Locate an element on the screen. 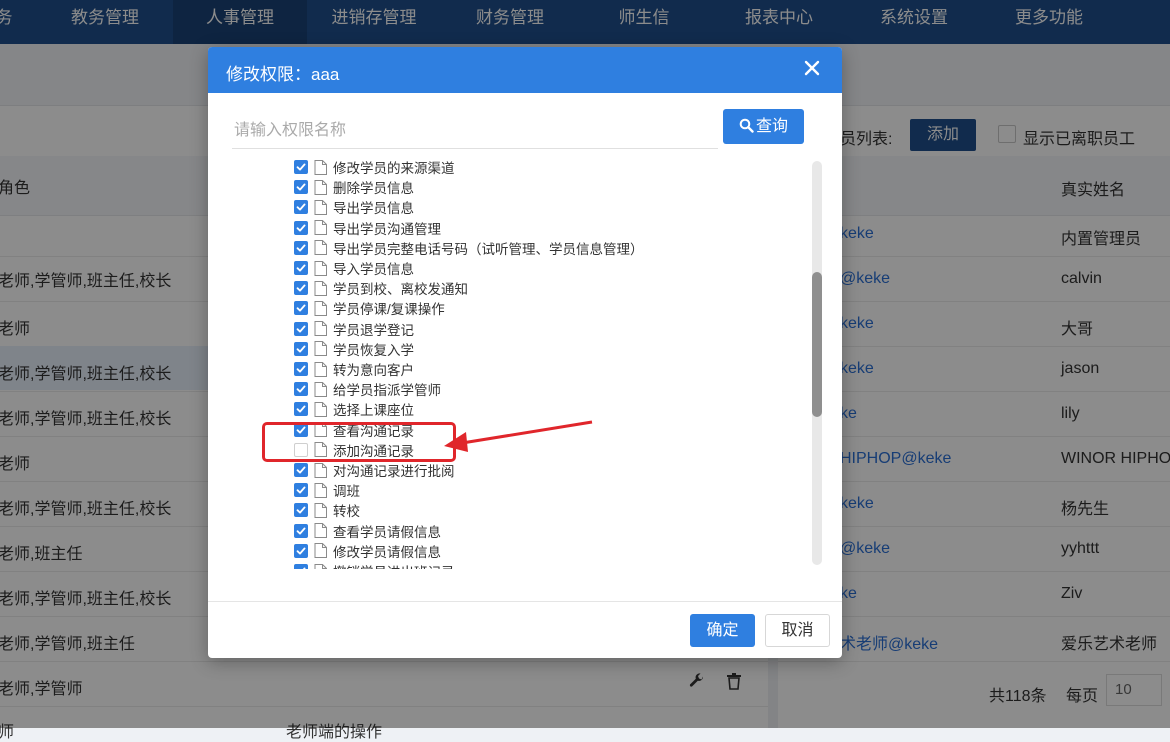 The width and height of the screenshot is (1170, 742). scrollbar-thumb is located at coordinates (817, 344).